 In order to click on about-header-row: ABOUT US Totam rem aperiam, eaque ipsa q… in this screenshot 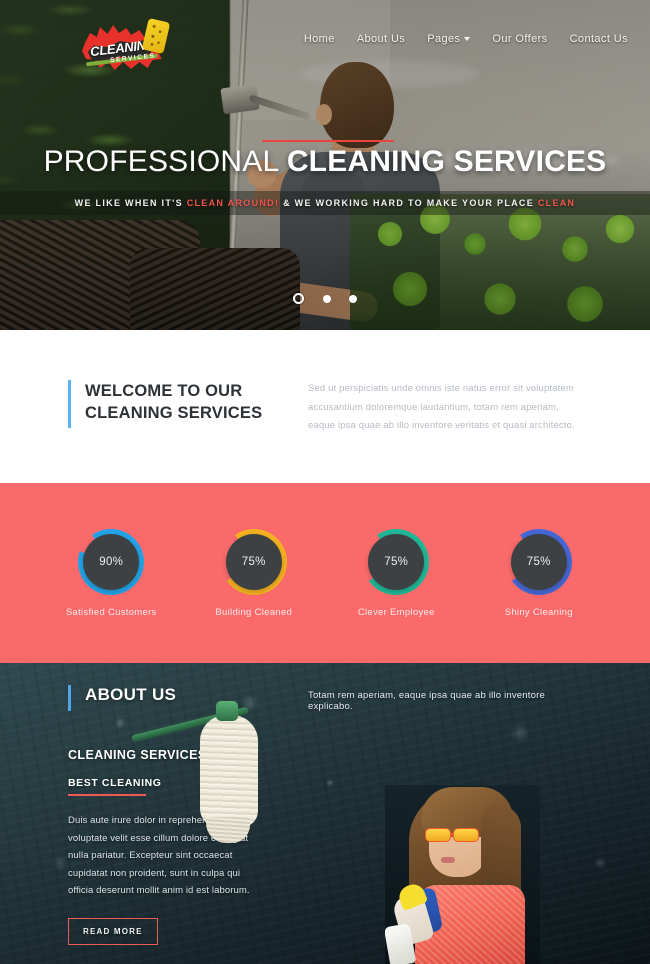, I will do `click(325, 698)`.